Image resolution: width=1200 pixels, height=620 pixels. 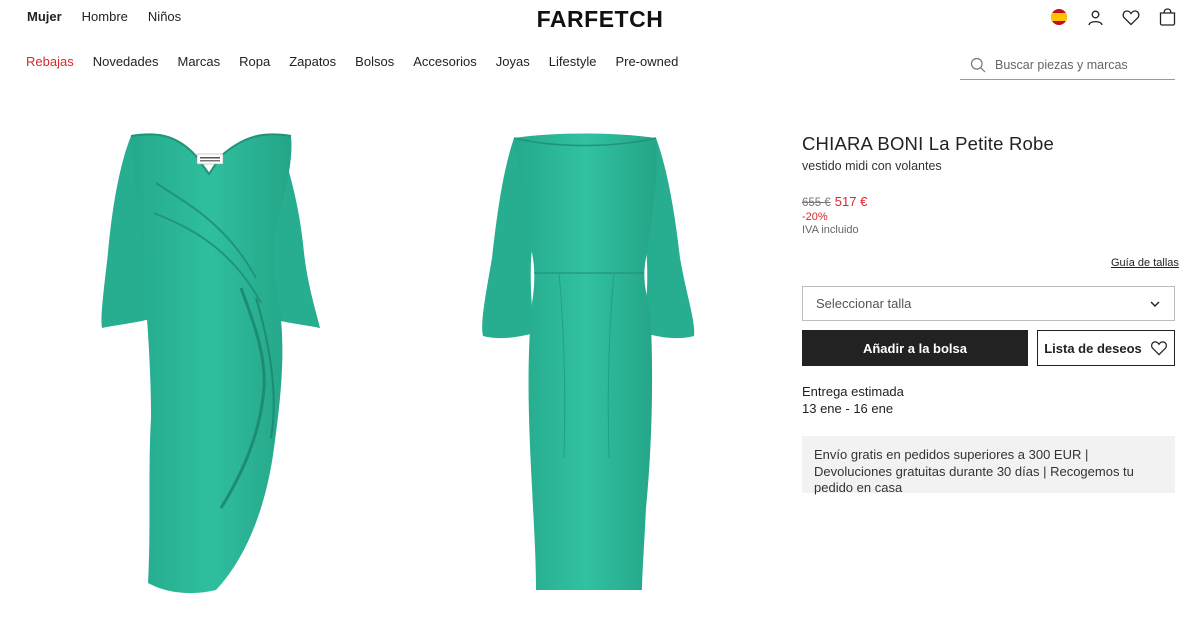 What do you see at coordinates (815, 217) in the screenshot?
I see `discount-badge: -20%` at bounding box center [815, 217].